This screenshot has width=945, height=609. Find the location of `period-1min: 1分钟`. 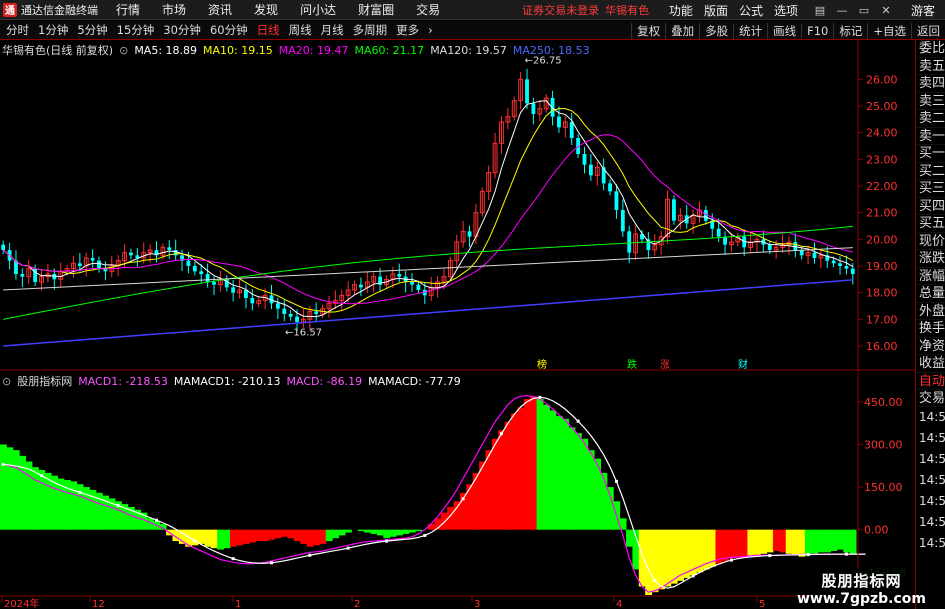

period-1min: 1分钟 is located at coordinates (53, 30).